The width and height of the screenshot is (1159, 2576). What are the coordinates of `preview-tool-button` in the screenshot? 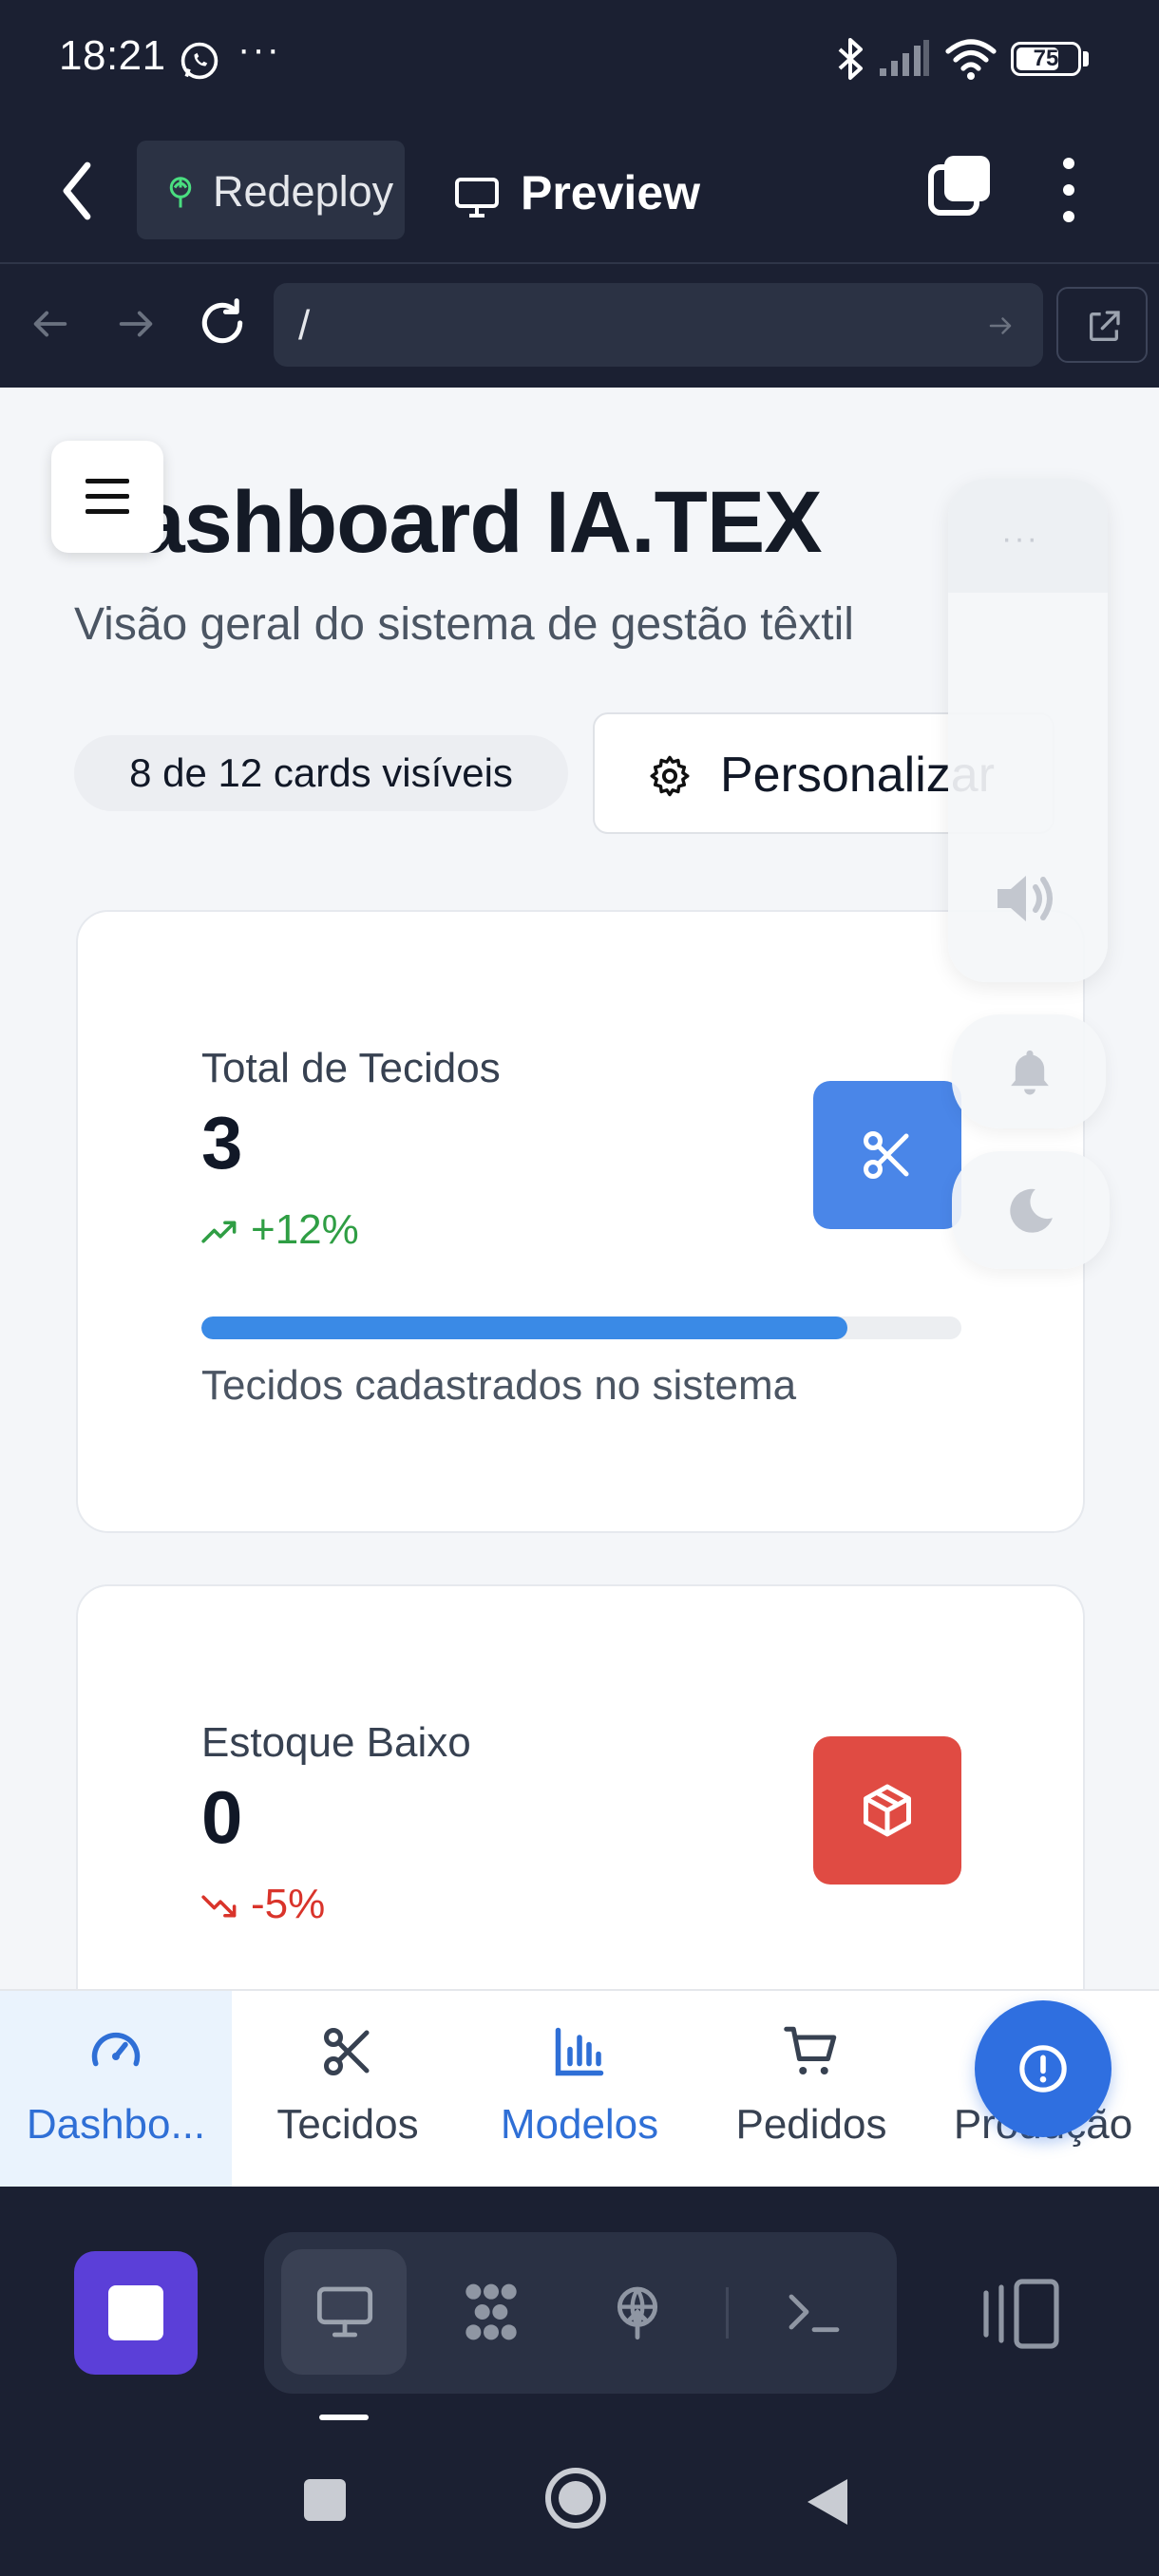 It's located at (344, 2312).